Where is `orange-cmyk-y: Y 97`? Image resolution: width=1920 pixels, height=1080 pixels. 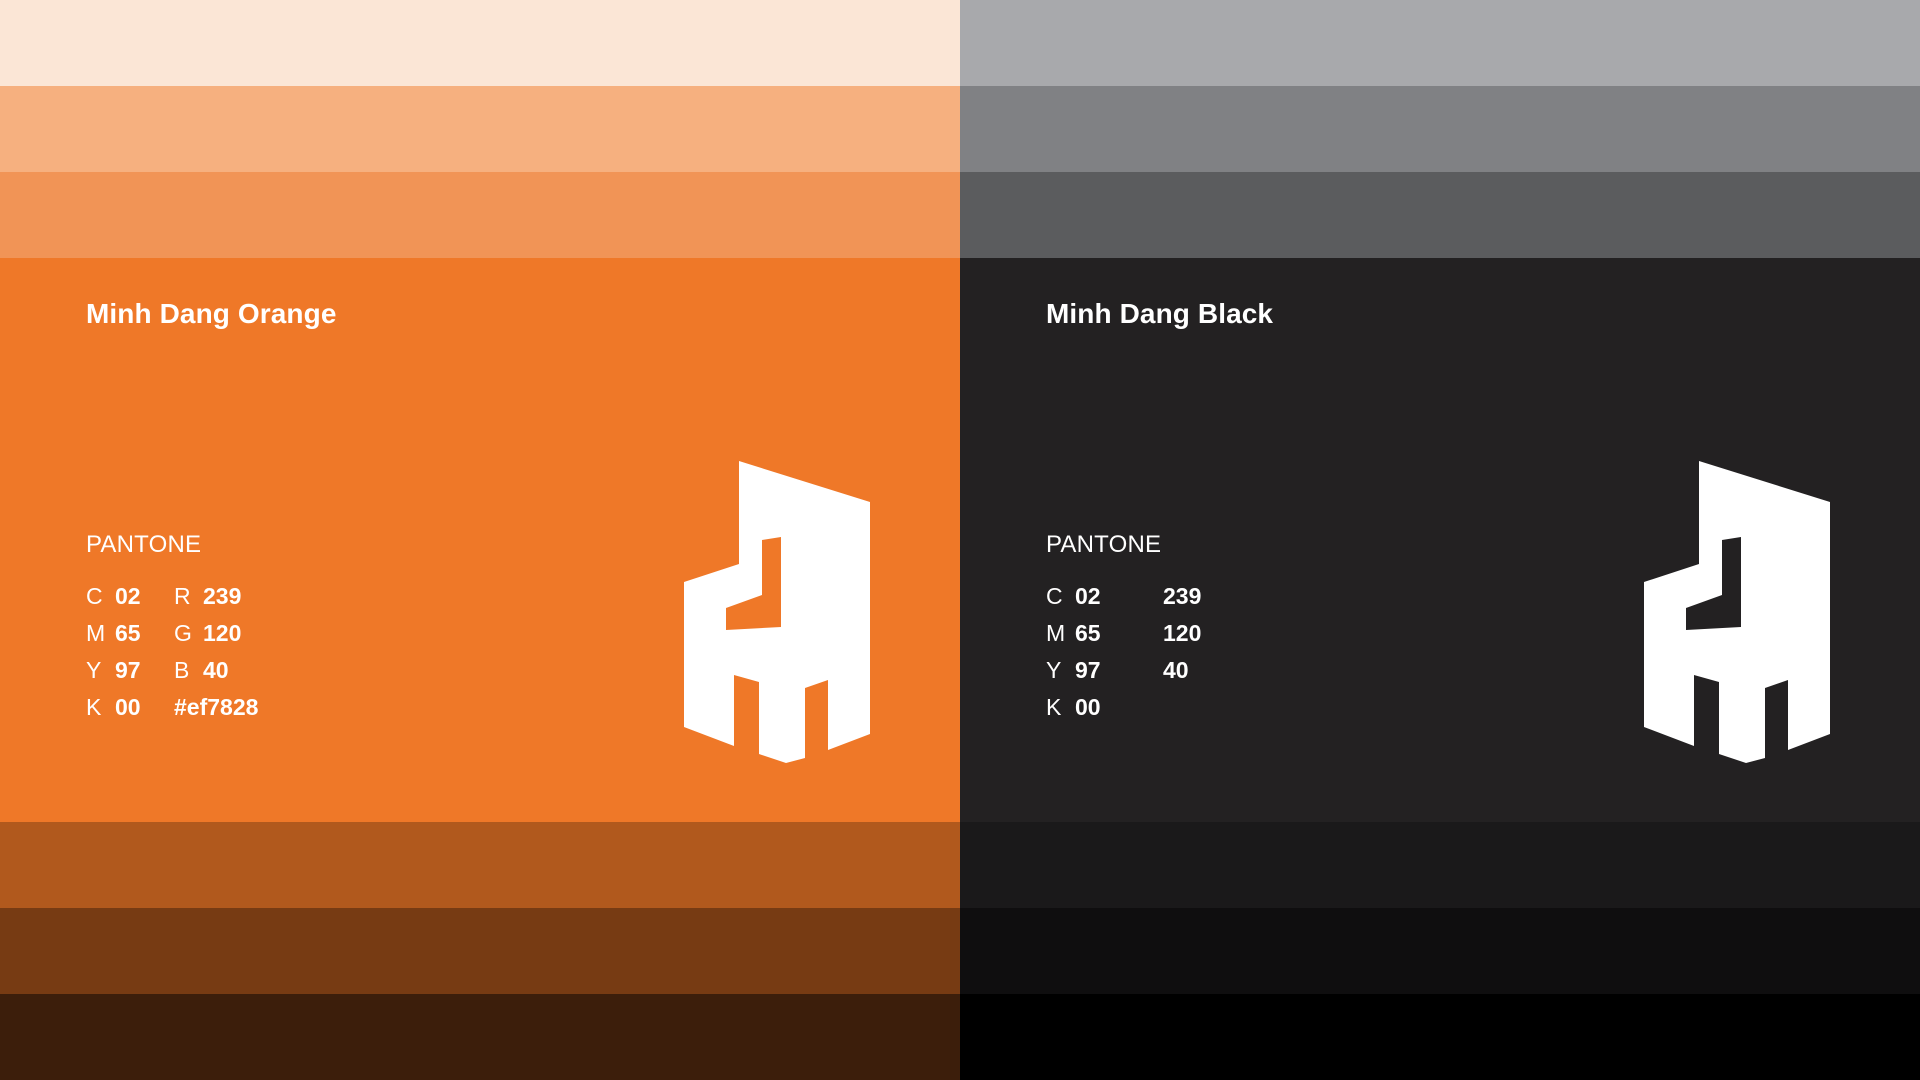 orange-cmyk-y: Y 97 is located at coordinates (130, 670).